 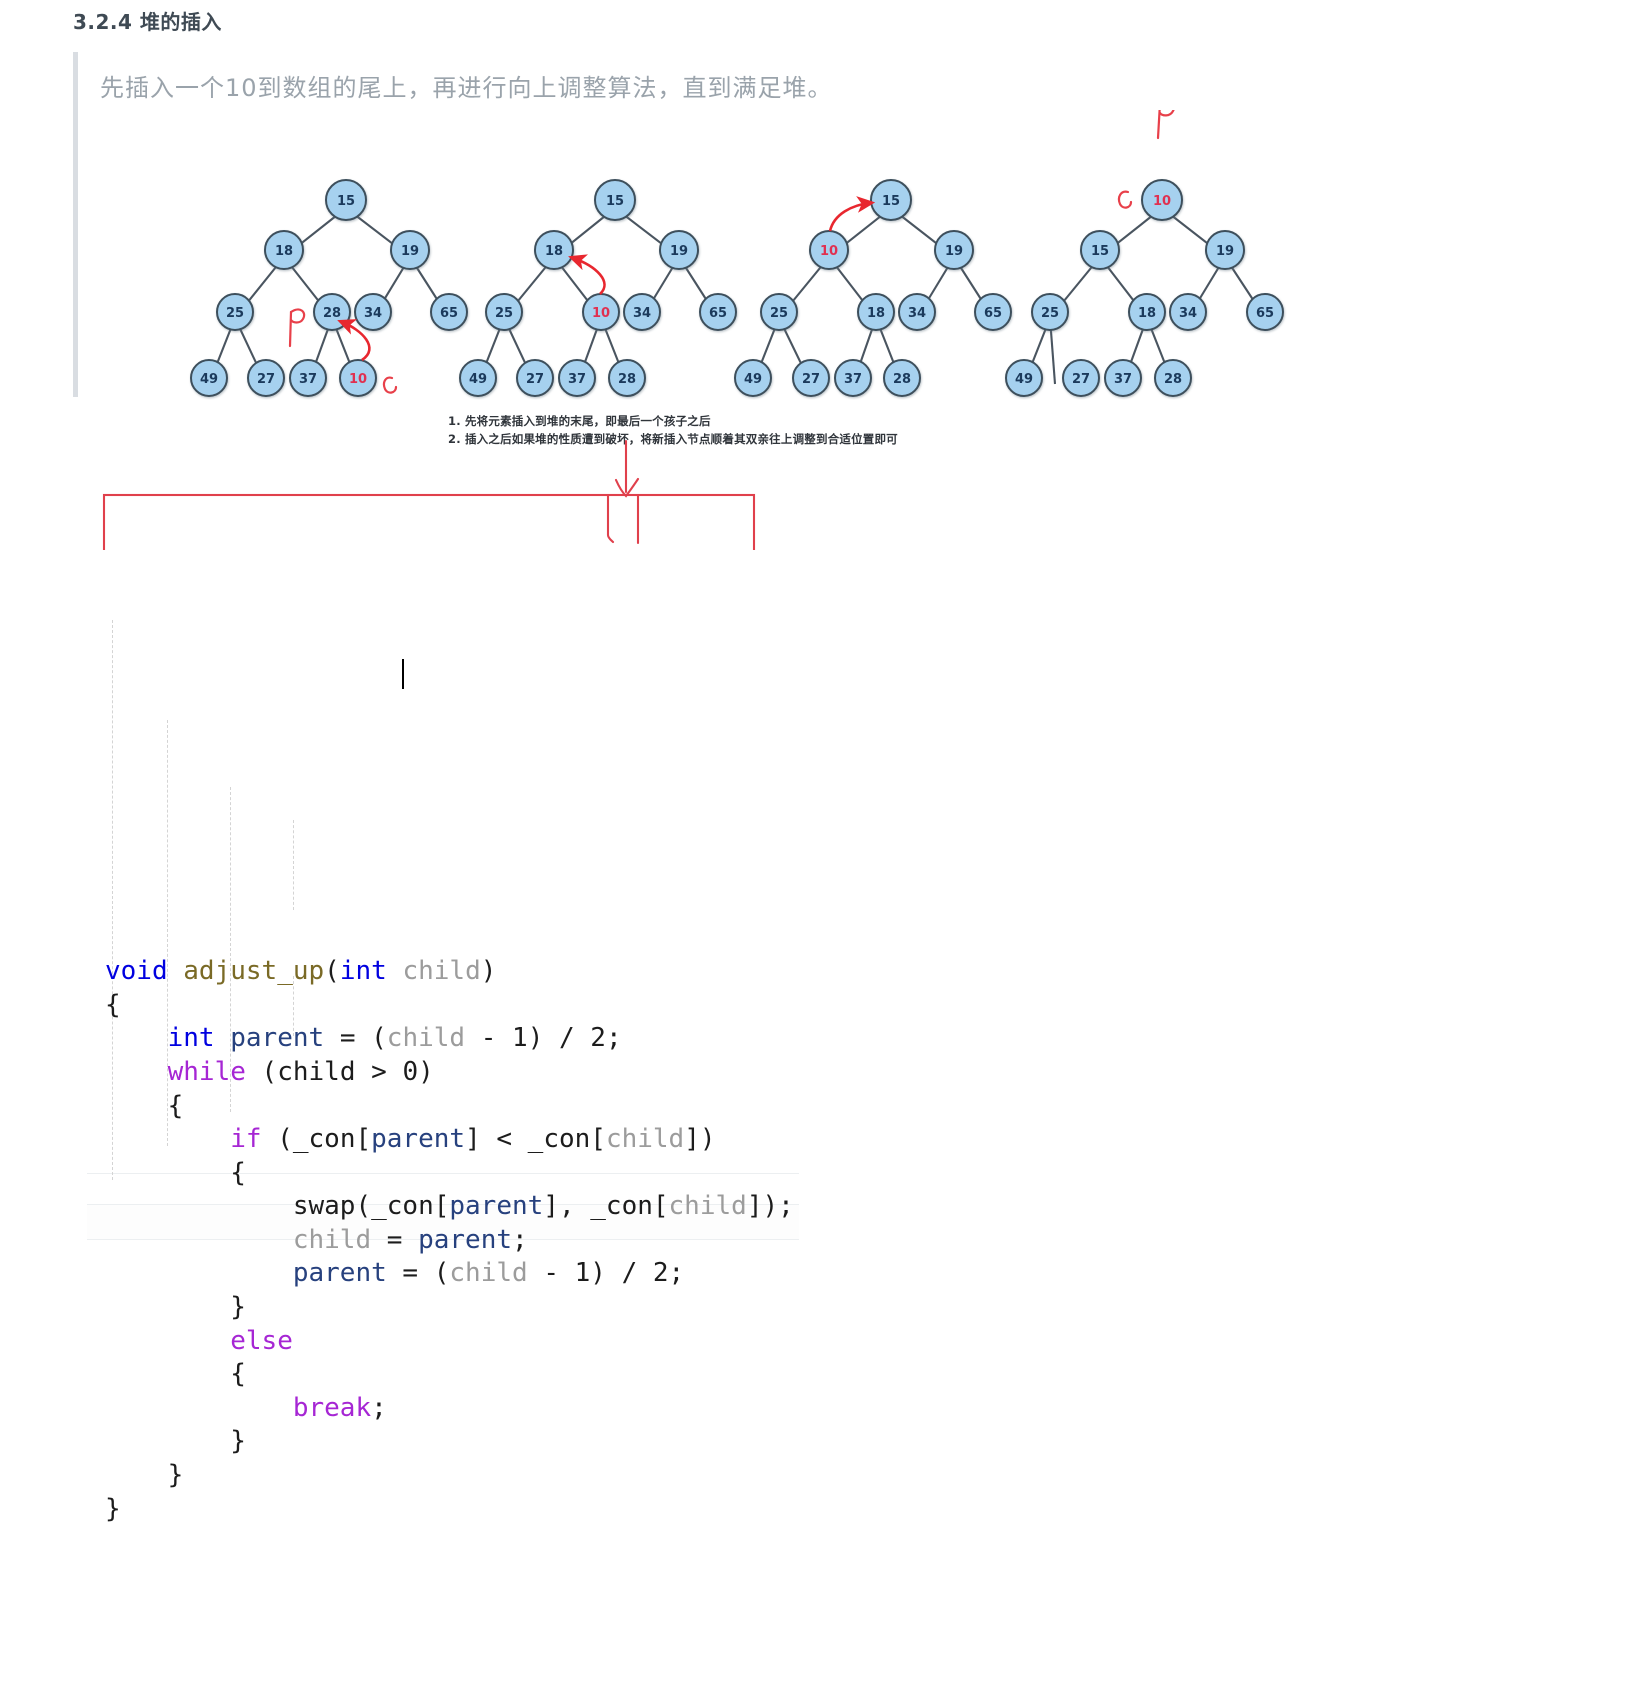 What do you see at coordinates (579, 421) in the screenshot?
I see `caption-line-1: 1. 先将元素插入到堆的末尾，即最后一个孩子之后` at bounding box center [579, 421].